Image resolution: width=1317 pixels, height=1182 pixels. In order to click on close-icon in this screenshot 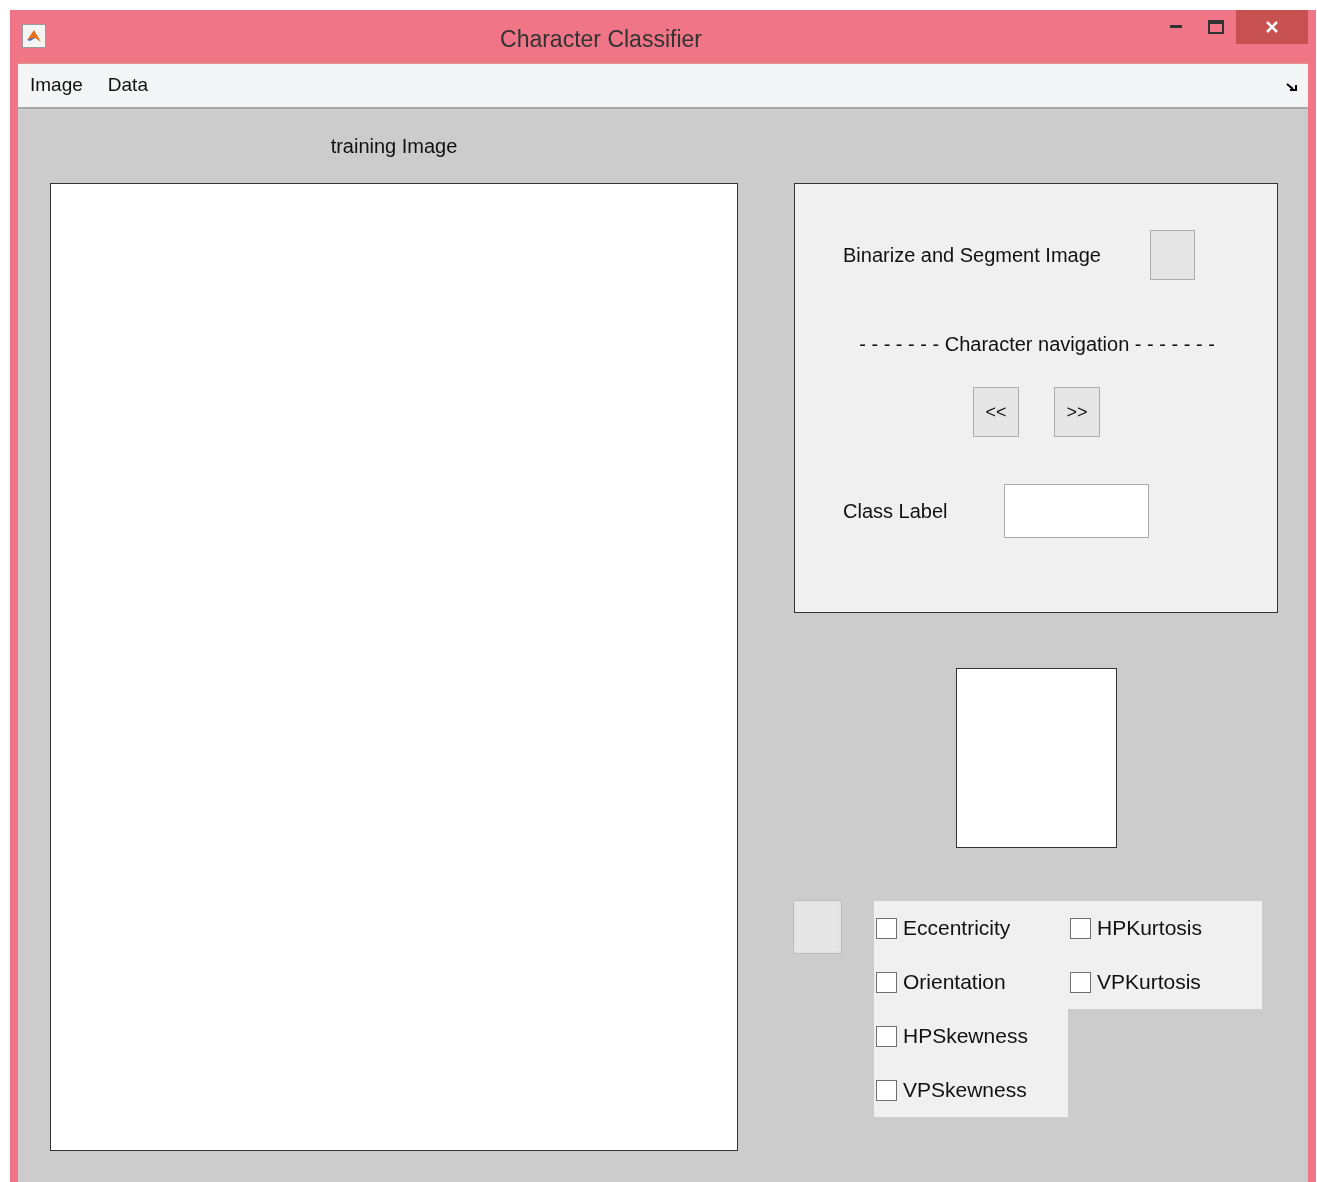, I will do `click(1272, 27)`.